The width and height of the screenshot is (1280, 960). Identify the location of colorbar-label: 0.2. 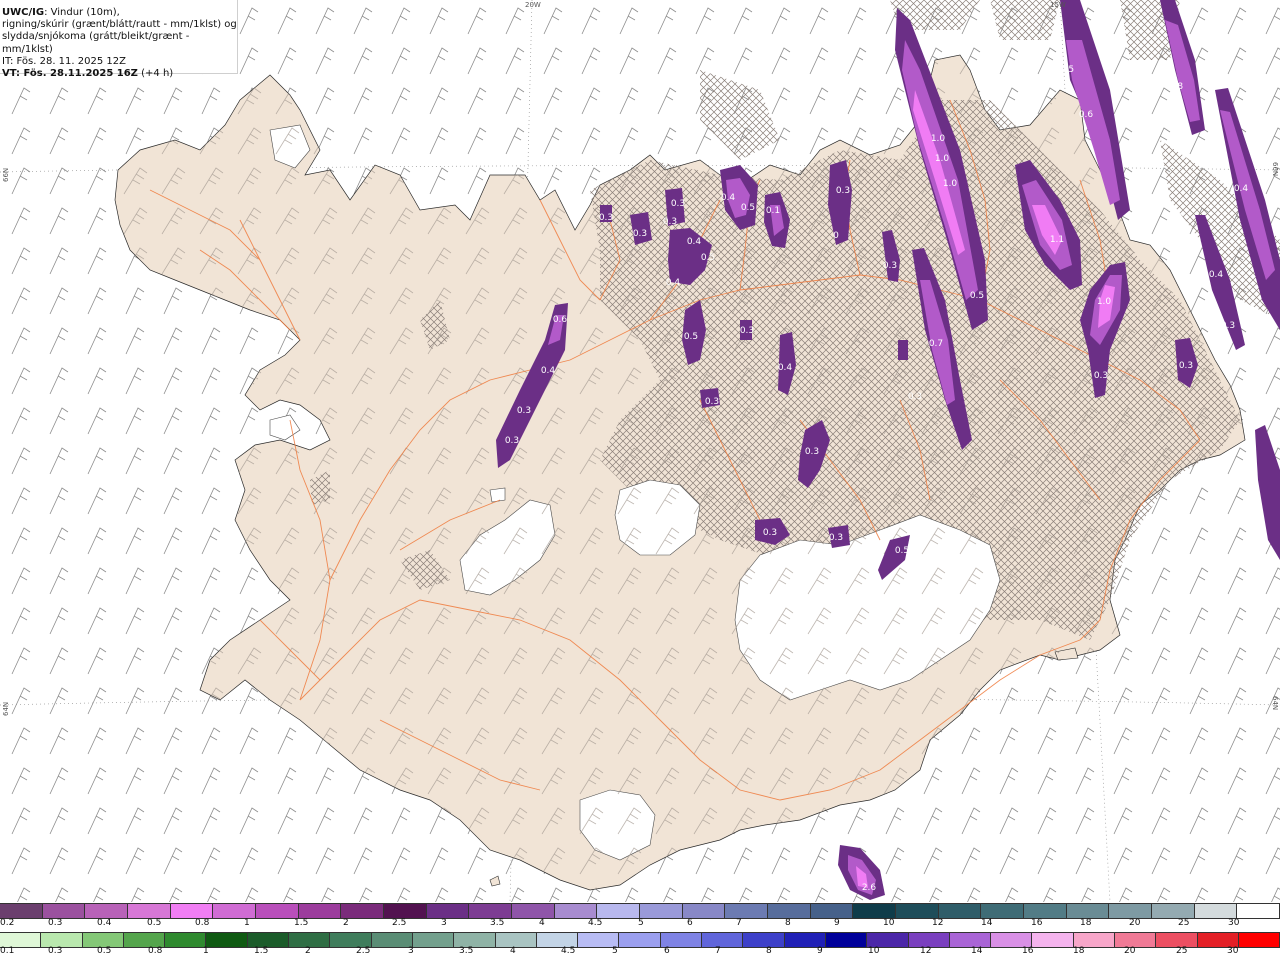
(7, 923).